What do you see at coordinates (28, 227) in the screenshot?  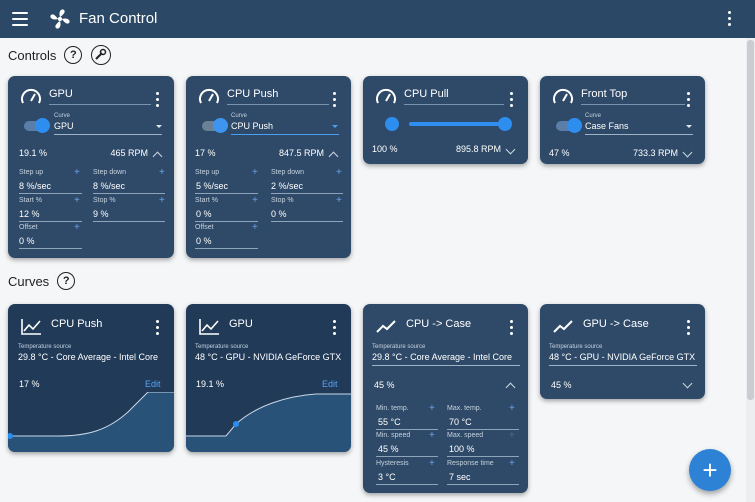 I see `field-label: Offset` at bounding box center [28, 227].